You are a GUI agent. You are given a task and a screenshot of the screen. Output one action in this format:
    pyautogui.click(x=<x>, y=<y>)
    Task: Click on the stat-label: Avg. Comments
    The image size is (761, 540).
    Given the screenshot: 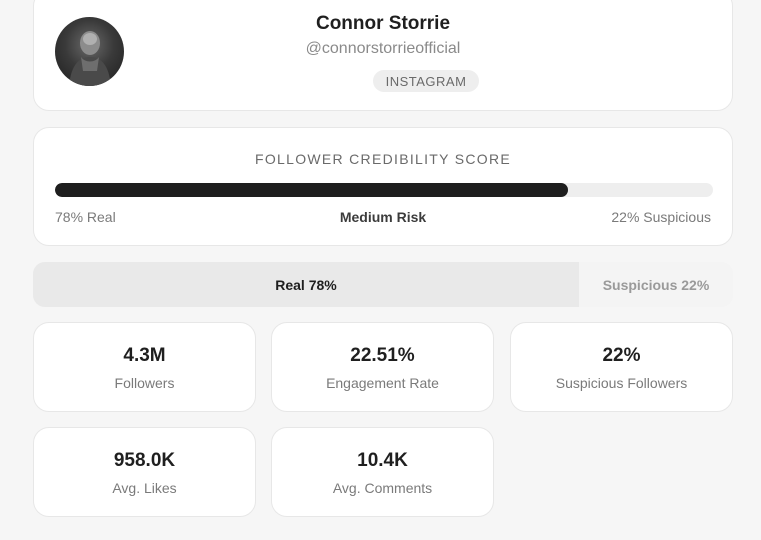 What is the action you would take?
    pyautogui.click(x=382, y=488)
    